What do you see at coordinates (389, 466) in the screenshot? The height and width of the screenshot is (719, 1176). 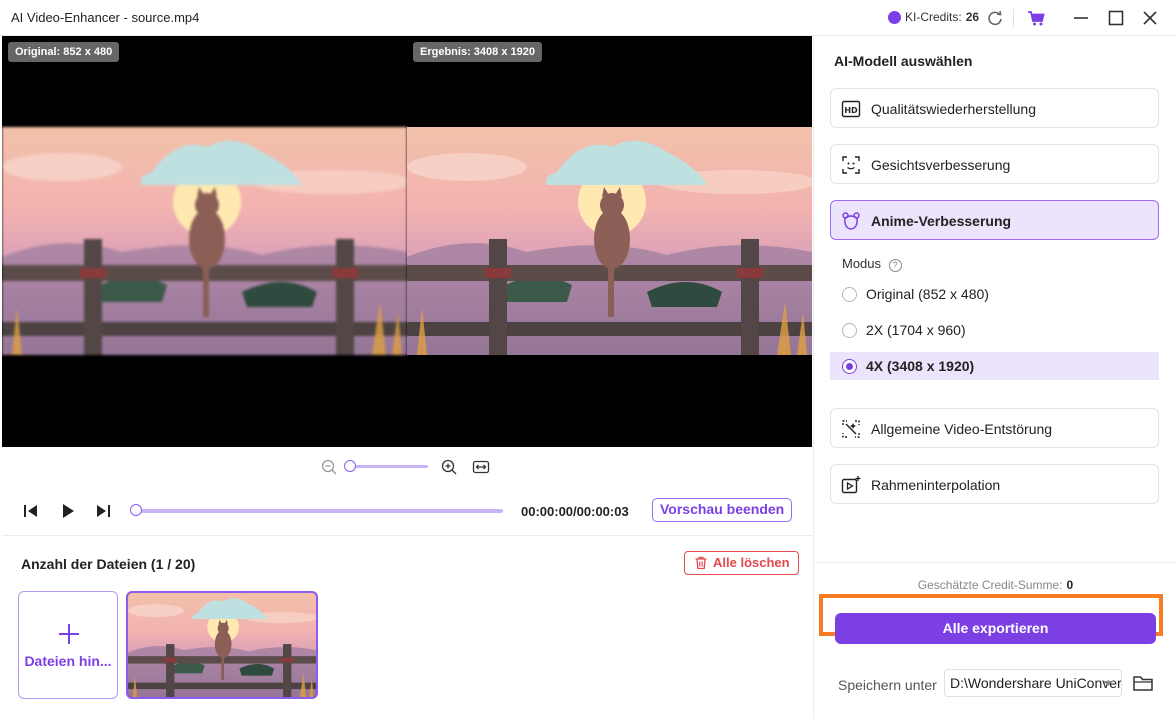 I see `zoom-slider-track` at bounding box center [389, 466].